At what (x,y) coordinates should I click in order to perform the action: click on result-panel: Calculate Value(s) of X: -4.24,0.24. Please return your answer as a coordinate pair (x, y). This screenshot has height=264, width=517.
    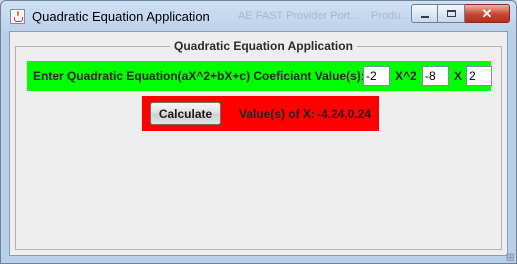
    Looking at the image, I should click on (260, 113).